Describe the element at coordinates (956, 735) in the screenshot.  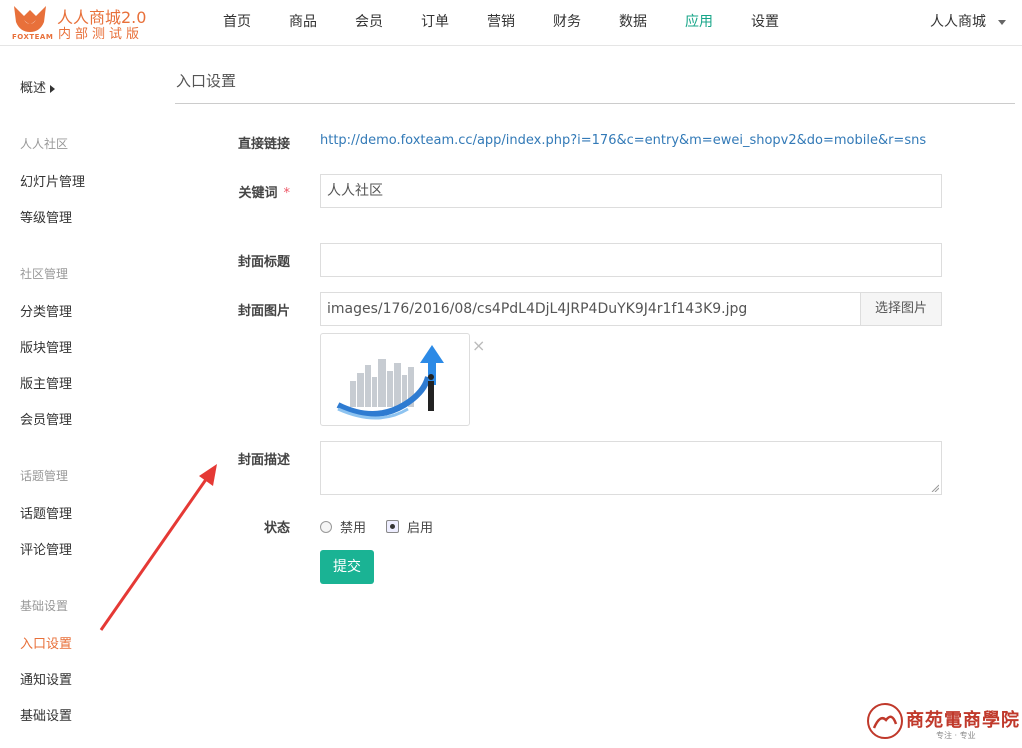
I see `watermark-sub: 专注 · 专业` at that location.